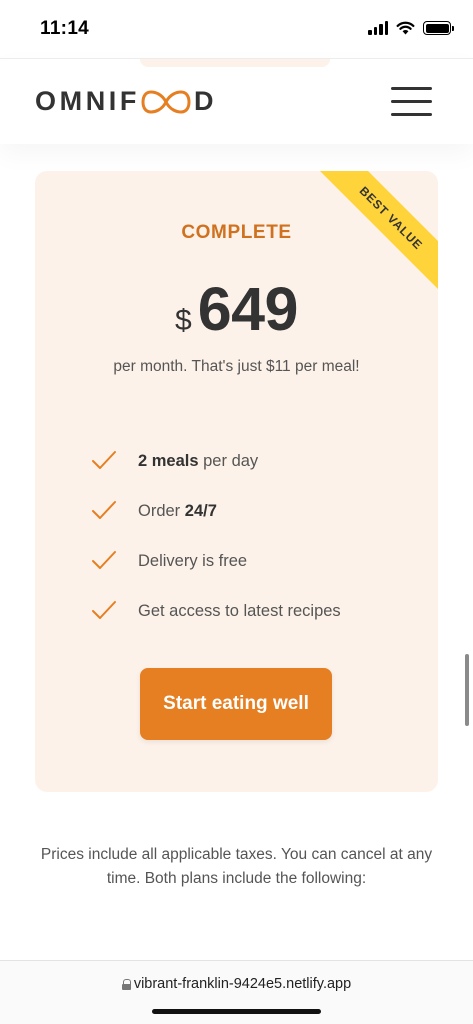 The height and width of the screenshot is (1024, 473). Describe the element at coordinates (467, 690) in the screenshot. I see `page-scrollbar` at that location.